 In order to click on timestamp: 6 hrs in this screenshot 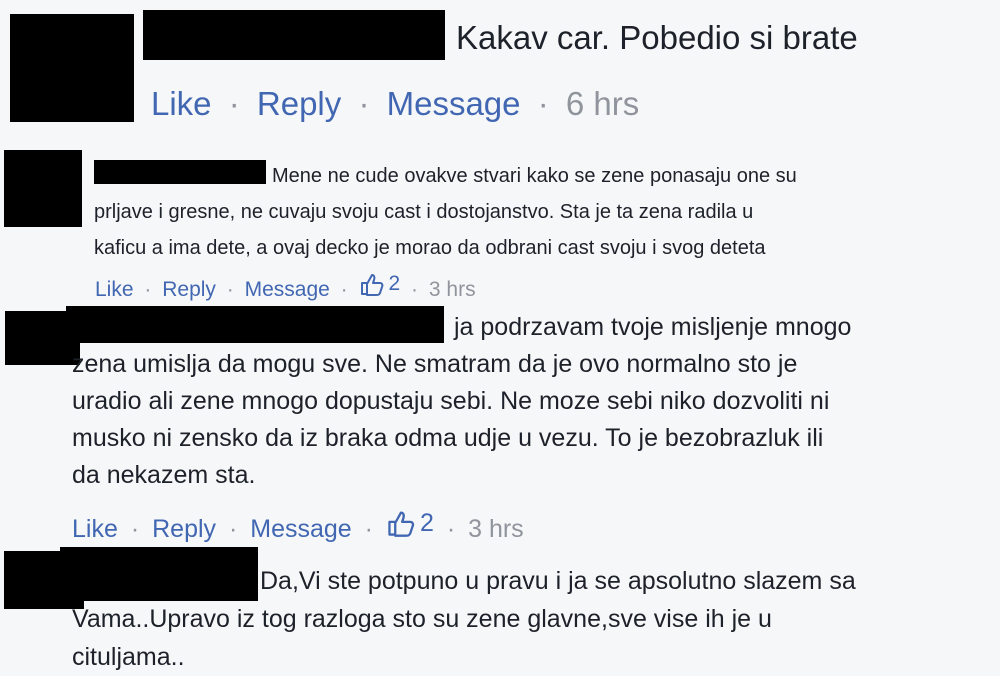, I will do `click(602, 103)`.